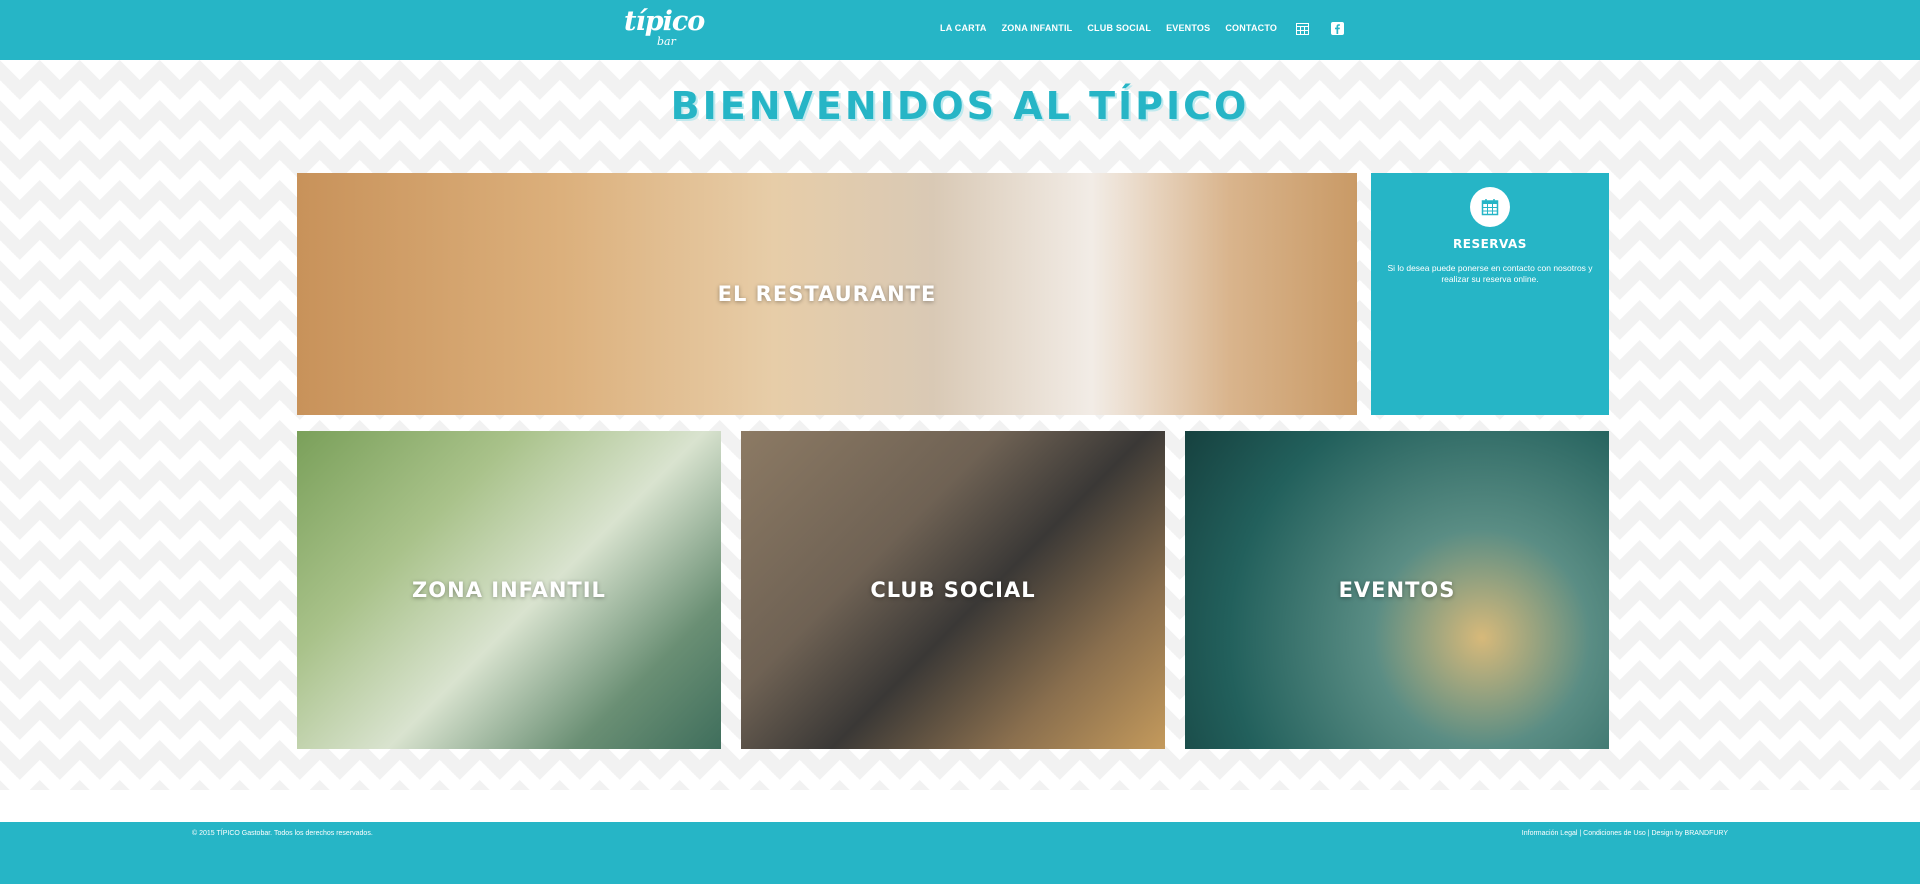 This screenshot has height=884, width=1920. I want to click on tile-eventos-label: EVENTOS, so click(1397, 590).